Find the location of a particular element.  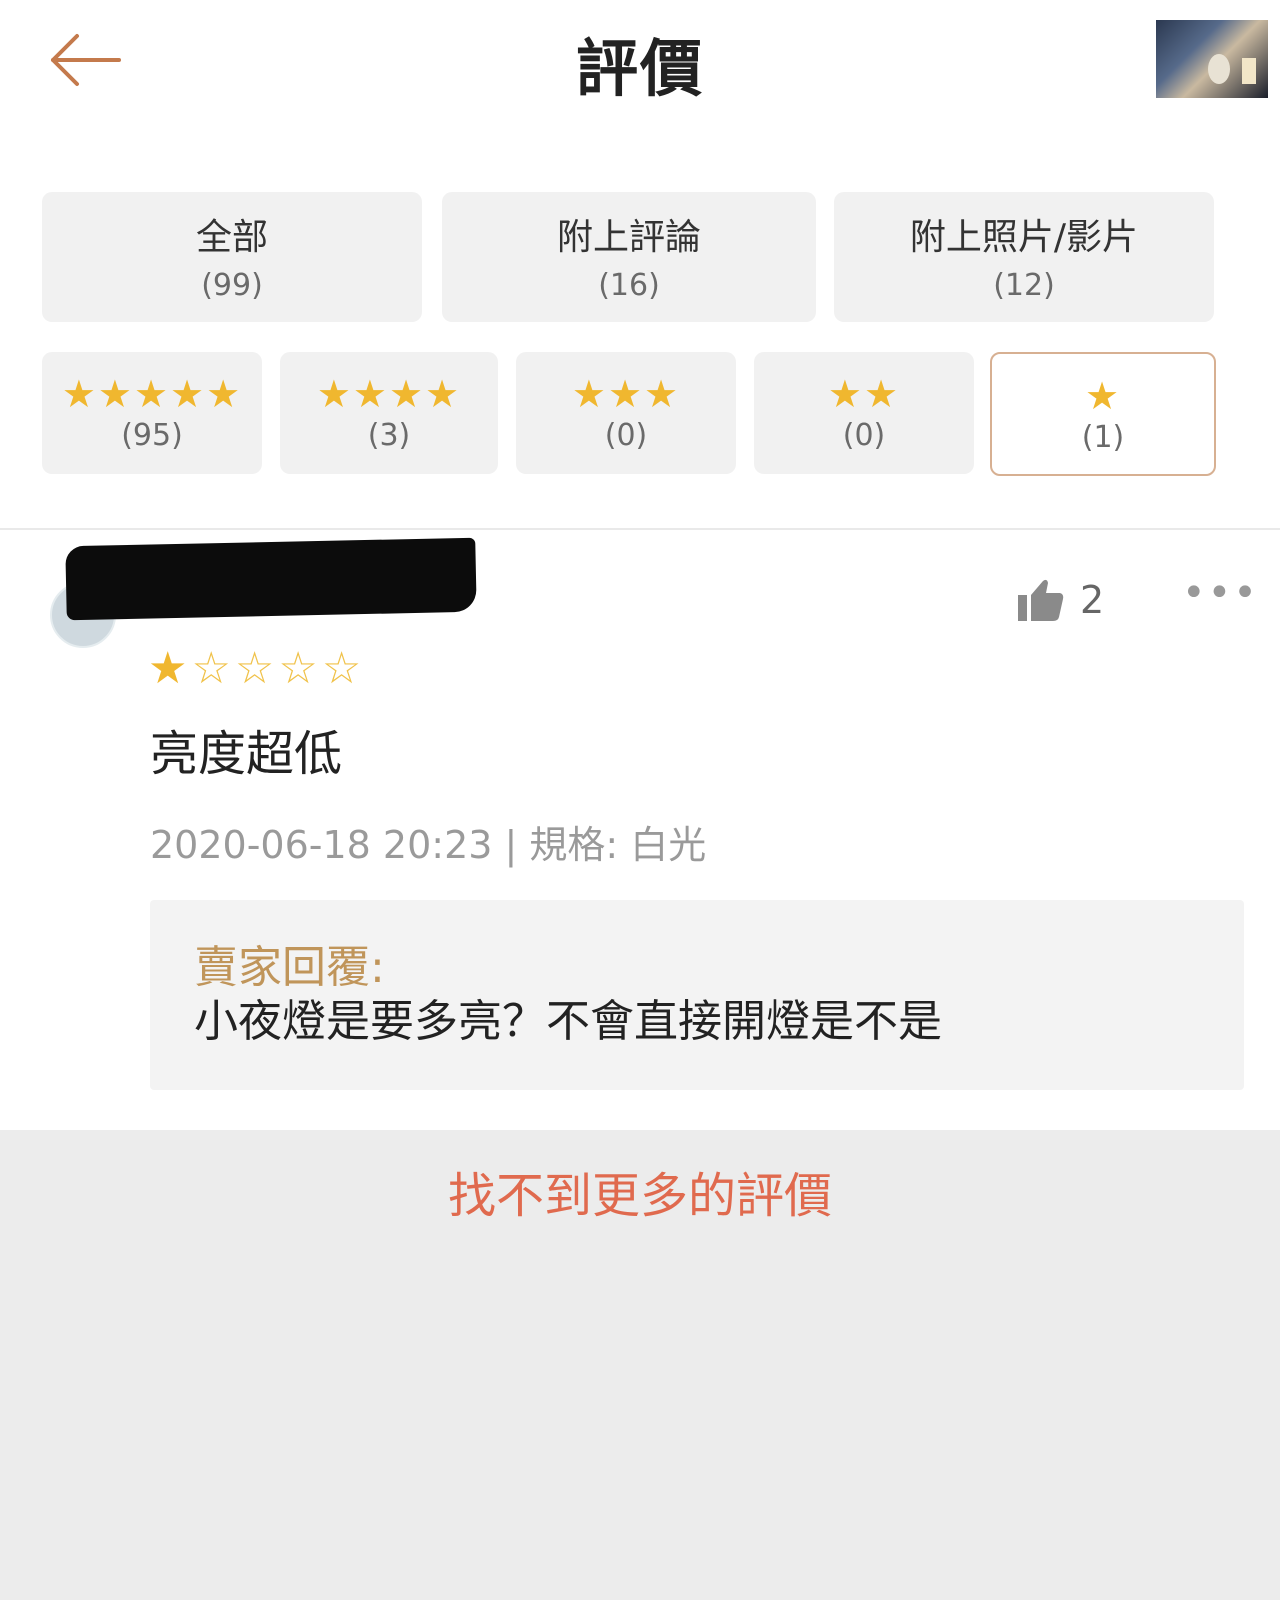

star-filled-icon: ★ is located at coordinates (170, 668).